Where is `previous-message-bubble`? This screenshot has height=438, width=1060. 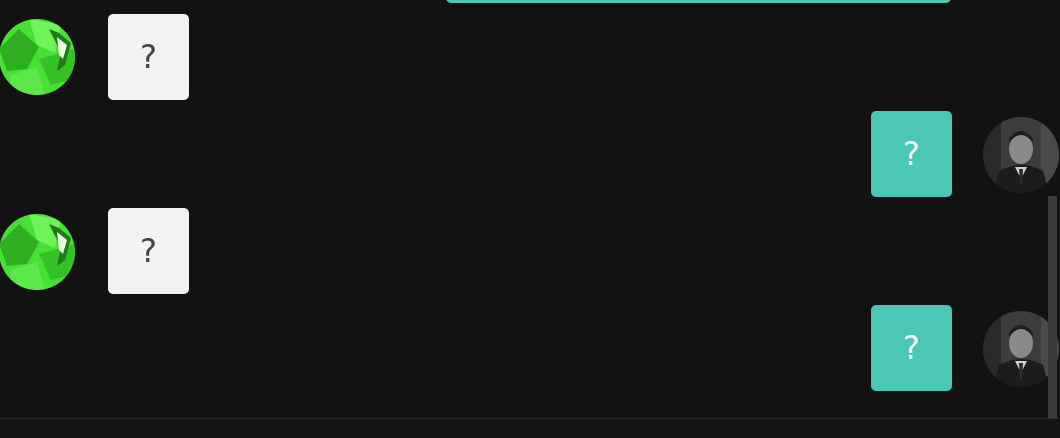
previous-message-bubble is located at coordinates (698, 1).